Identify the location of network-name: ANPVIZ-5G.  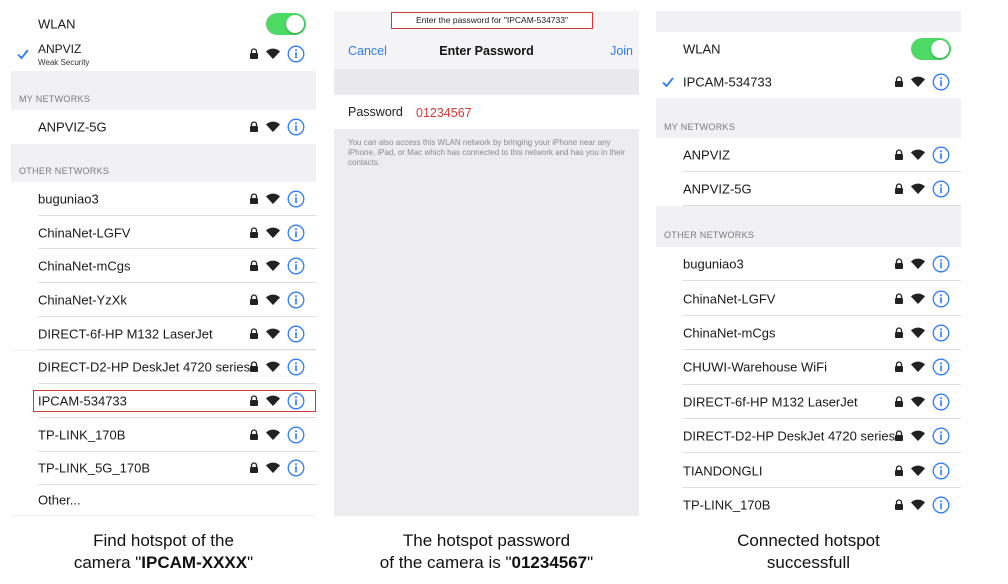
(72, 127).